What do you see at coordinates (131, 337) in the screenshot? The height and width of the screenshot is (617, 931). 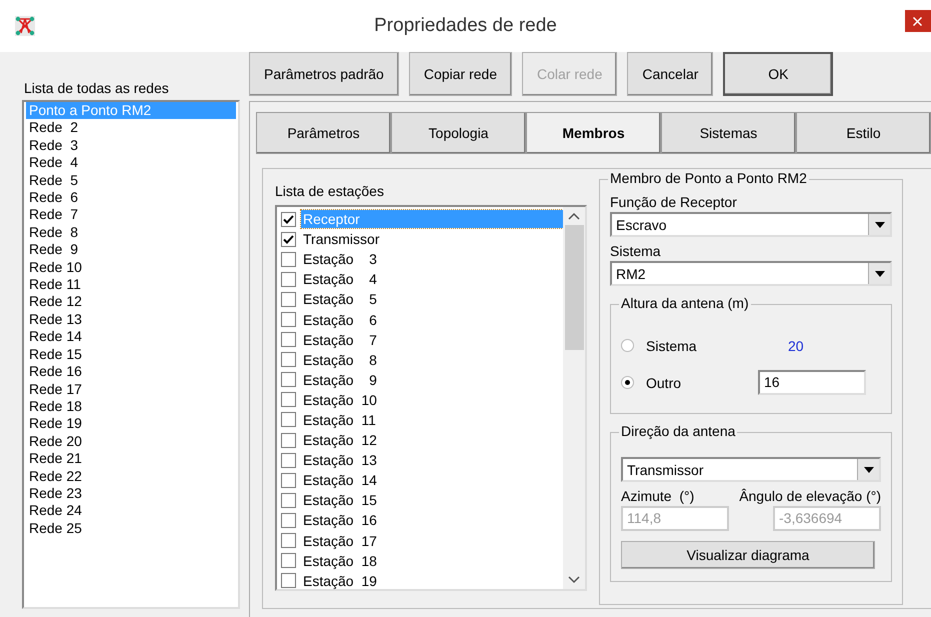 I see `network-item: Rede 14` at bounding box center [131, 337].